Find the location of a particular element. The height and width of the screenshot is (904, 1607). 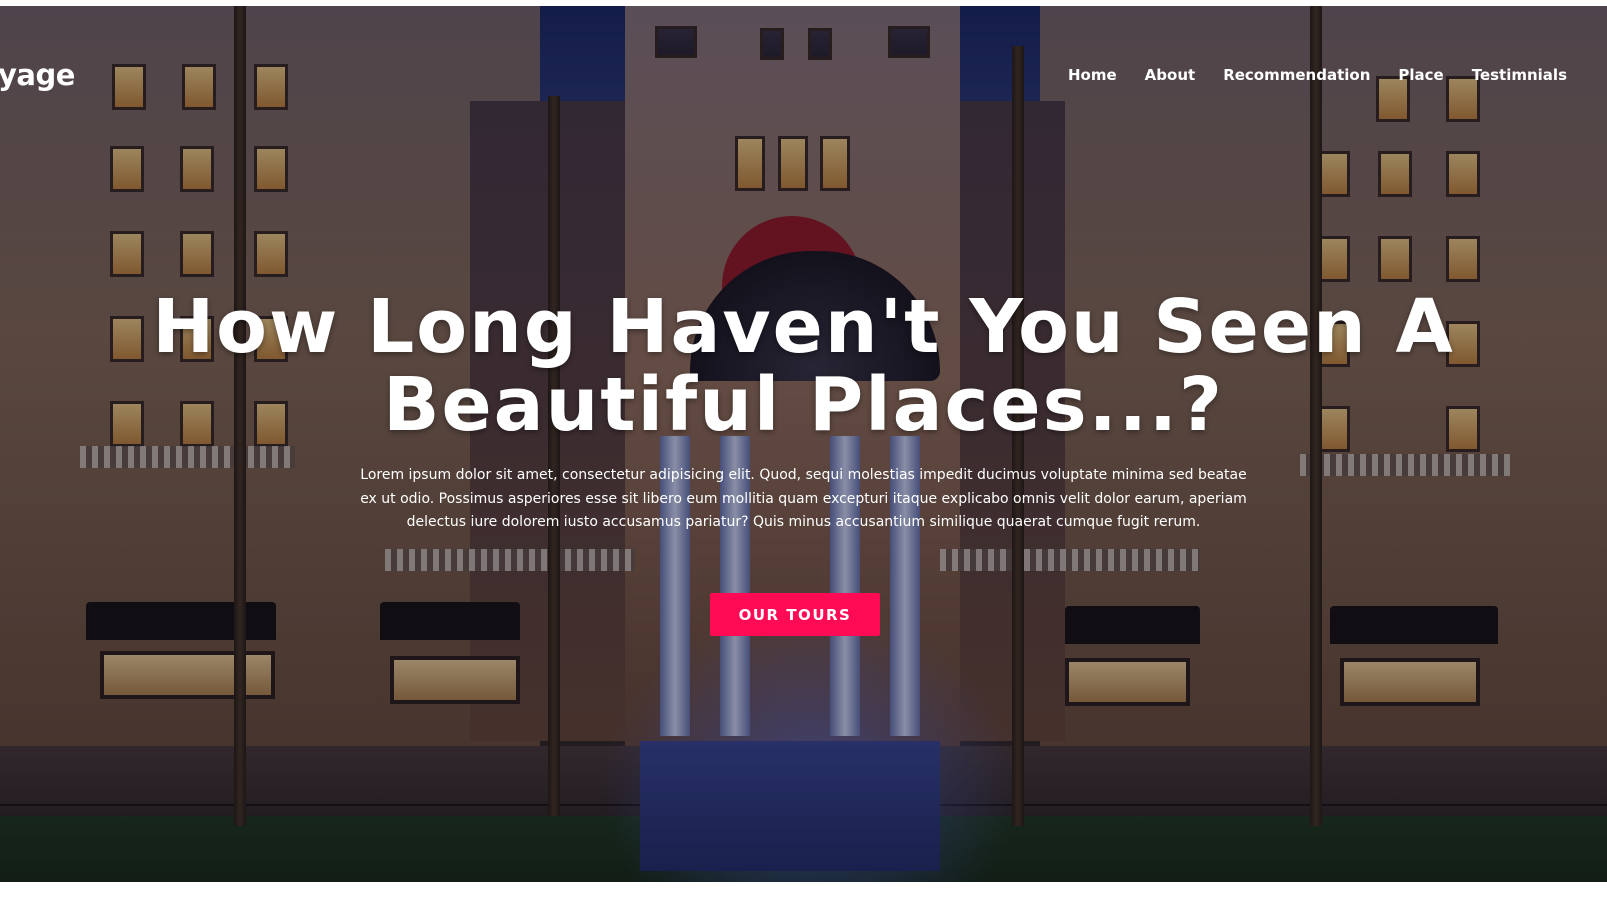

nav-item-home: Home is located at coordinates (1092, 75).